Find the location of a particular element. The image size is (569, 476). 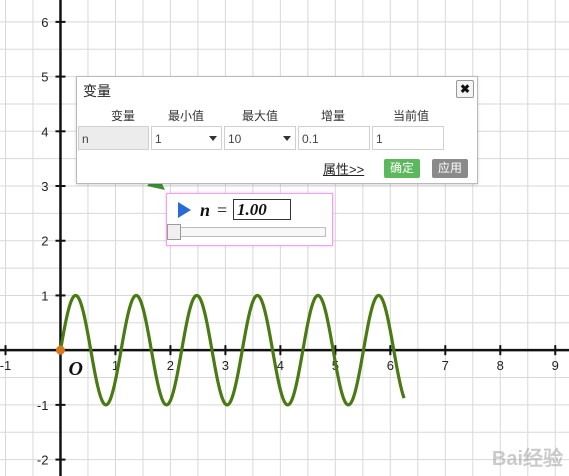

ok-button: 确定 is located at coordinates (402, 168).